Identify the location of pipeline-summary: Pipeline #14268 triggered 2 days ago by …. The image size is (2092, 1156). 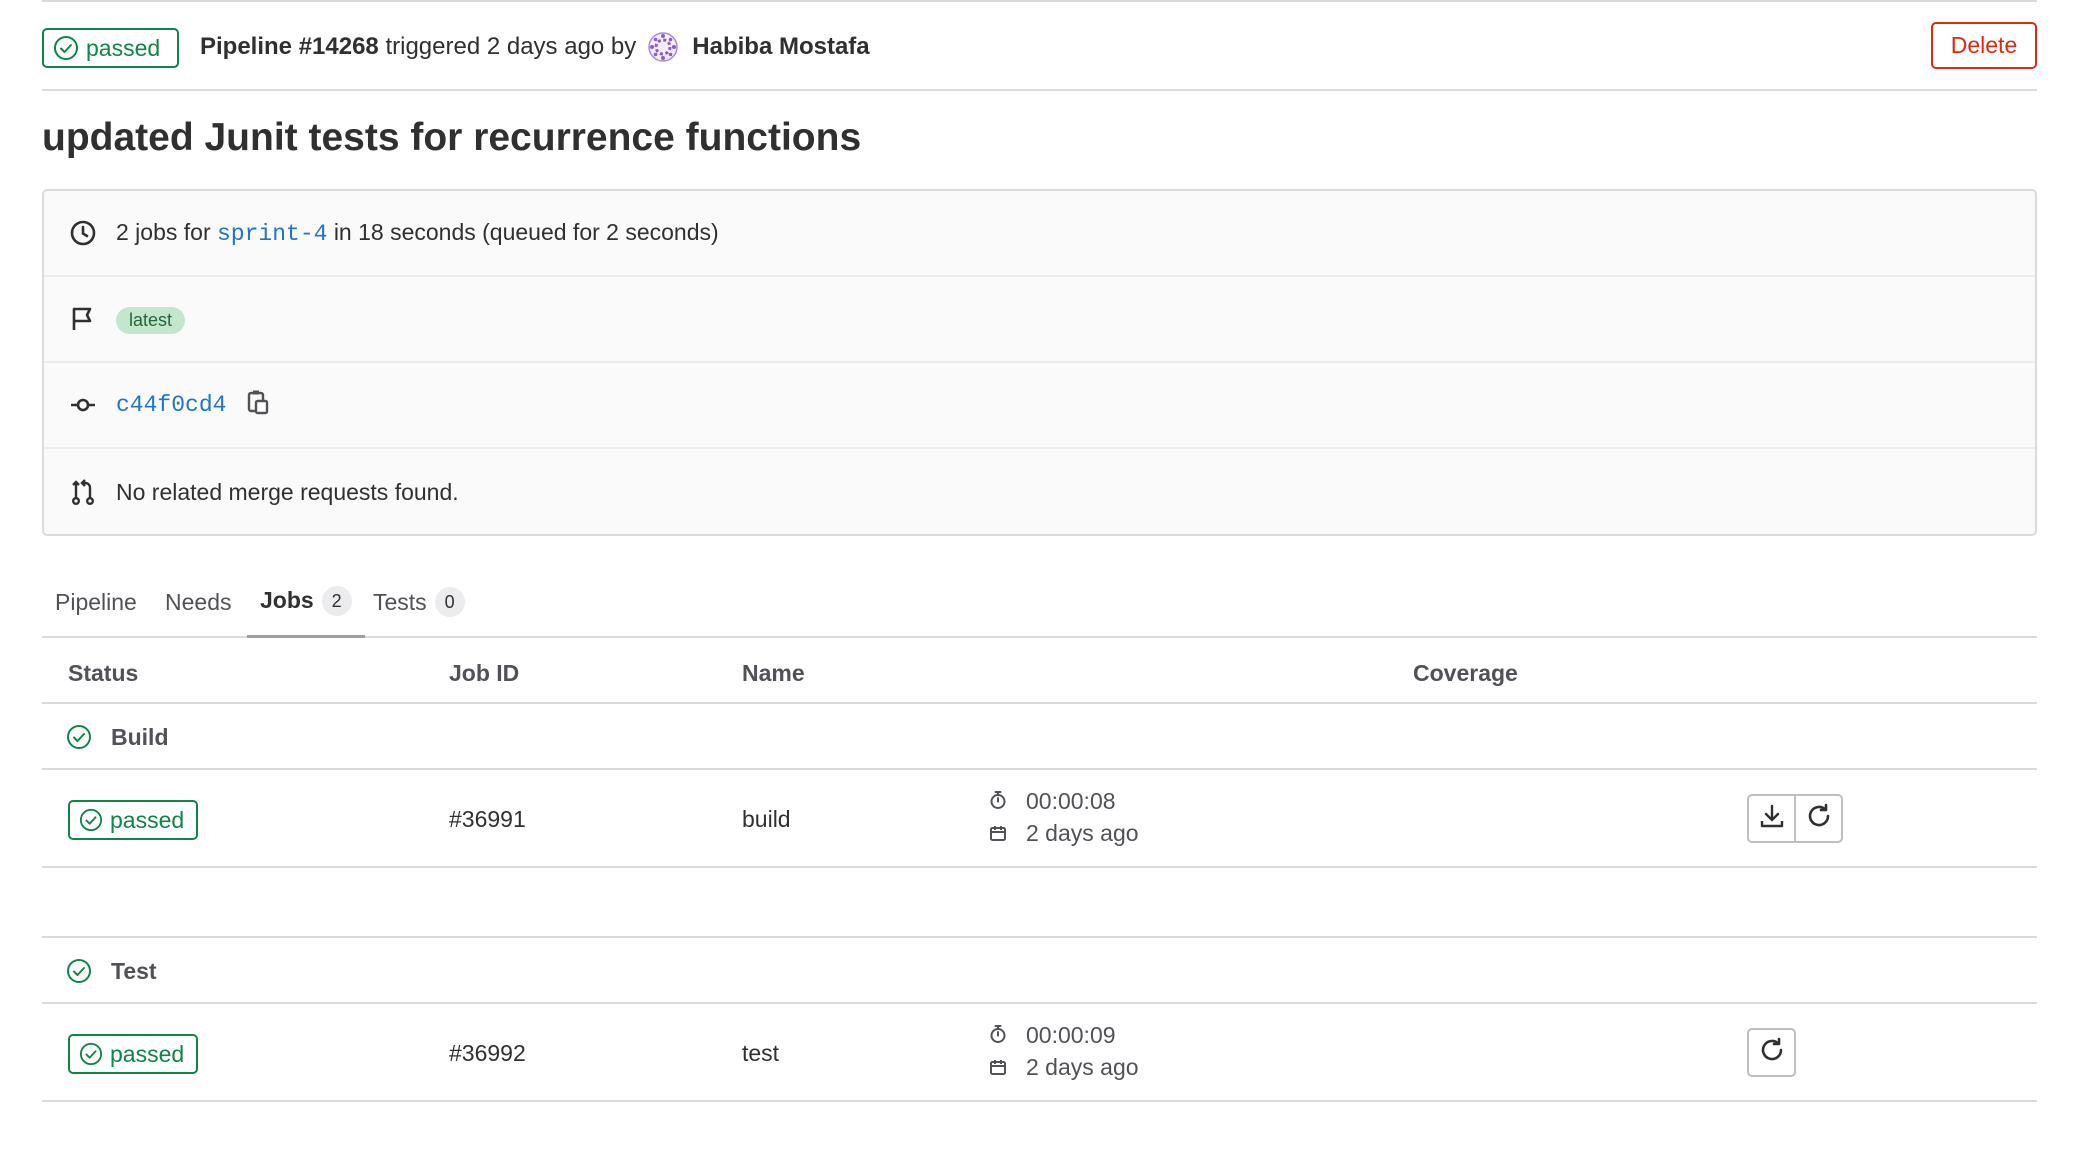
(535, 47).